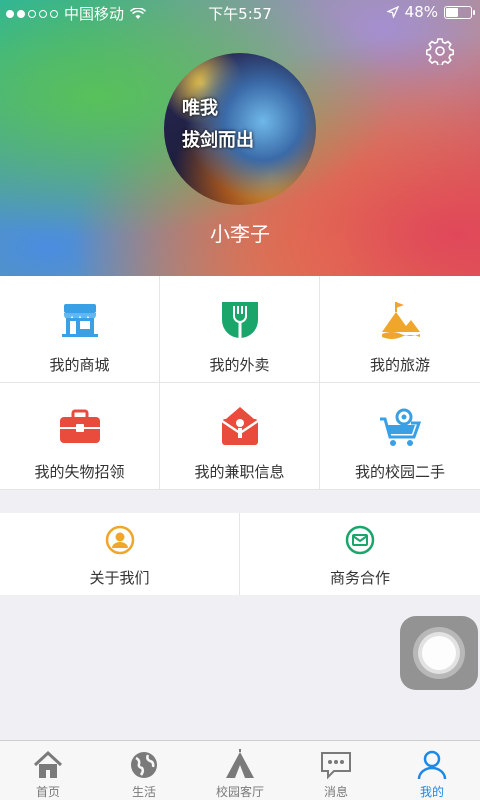  What do you see at coordinates (392, 12) in the screenshot?
I see `location-arrow-icon` at bounding box center [392, 12].